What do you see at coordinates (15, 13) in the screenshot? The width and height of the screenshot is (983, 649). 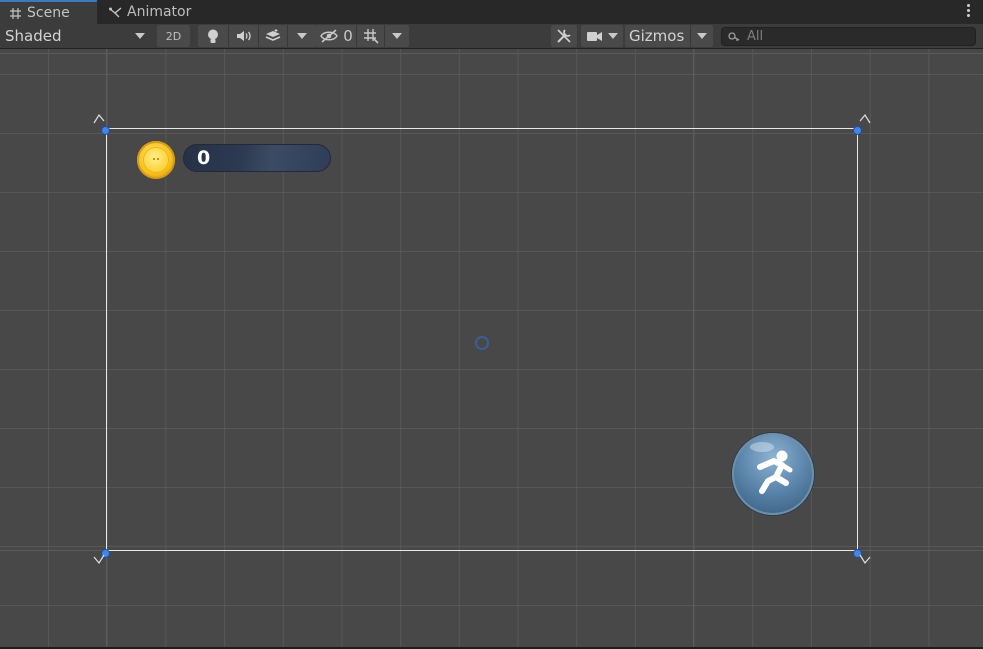 I see `grid-icon` at bounding box center [15, 13].